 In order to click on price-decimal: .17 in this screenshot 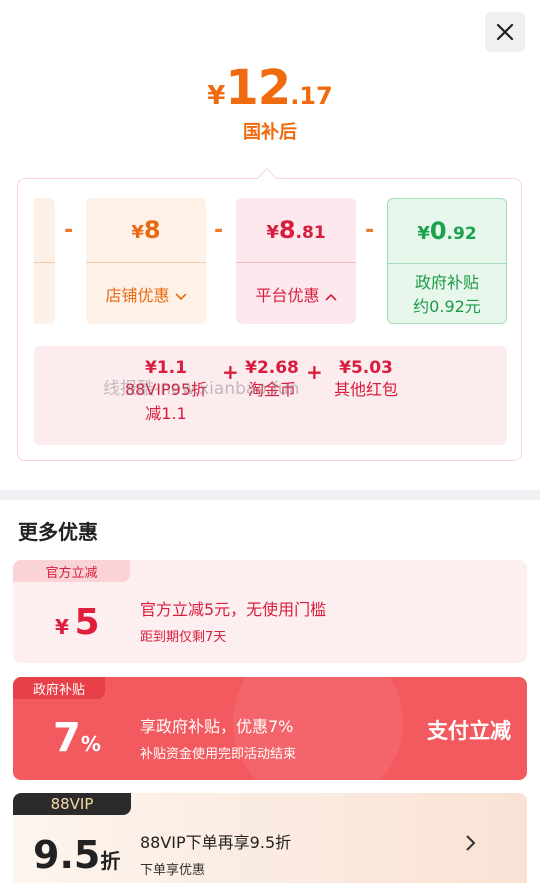, I will do `click(311, 96)`.